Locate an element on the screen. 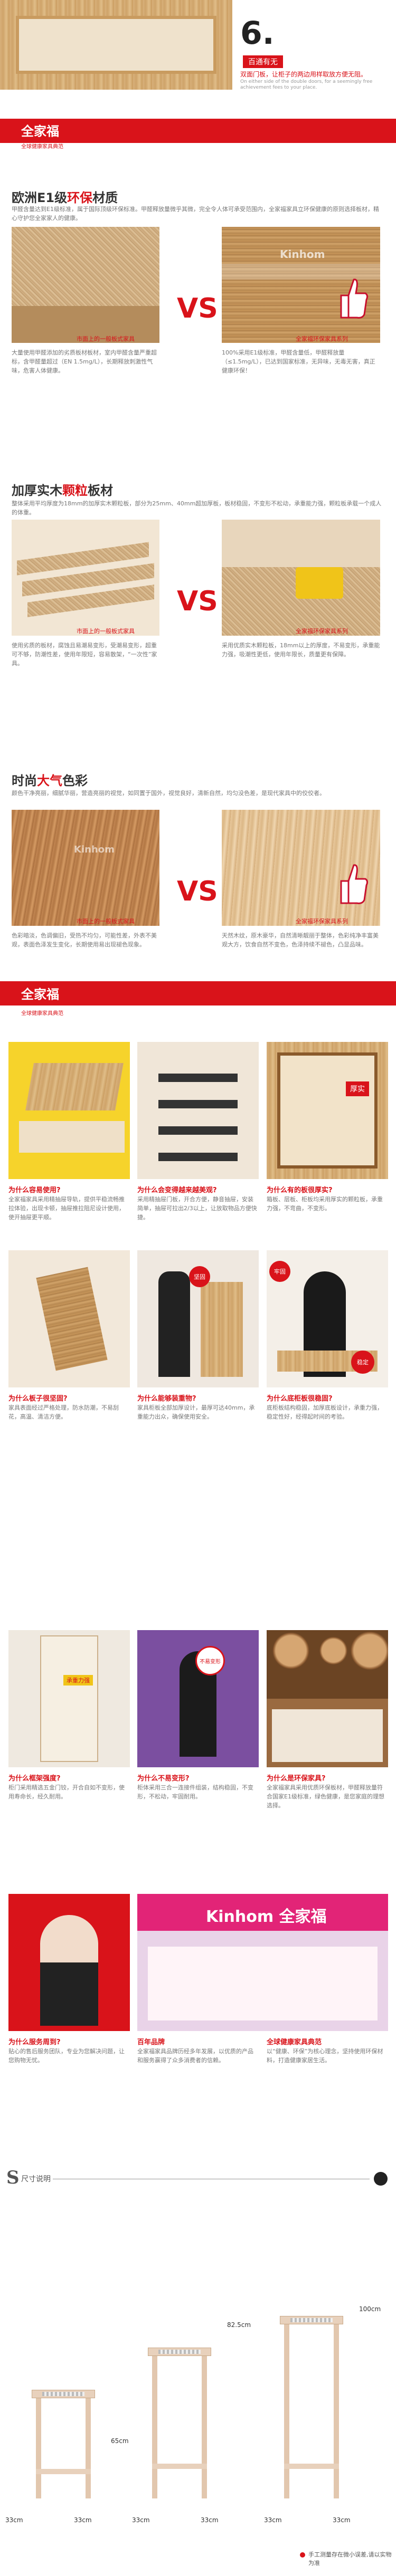 The width and height of the screenshot is (396, 2576). step-subtitle: 百通有无 is located at coordinates (263, 61).